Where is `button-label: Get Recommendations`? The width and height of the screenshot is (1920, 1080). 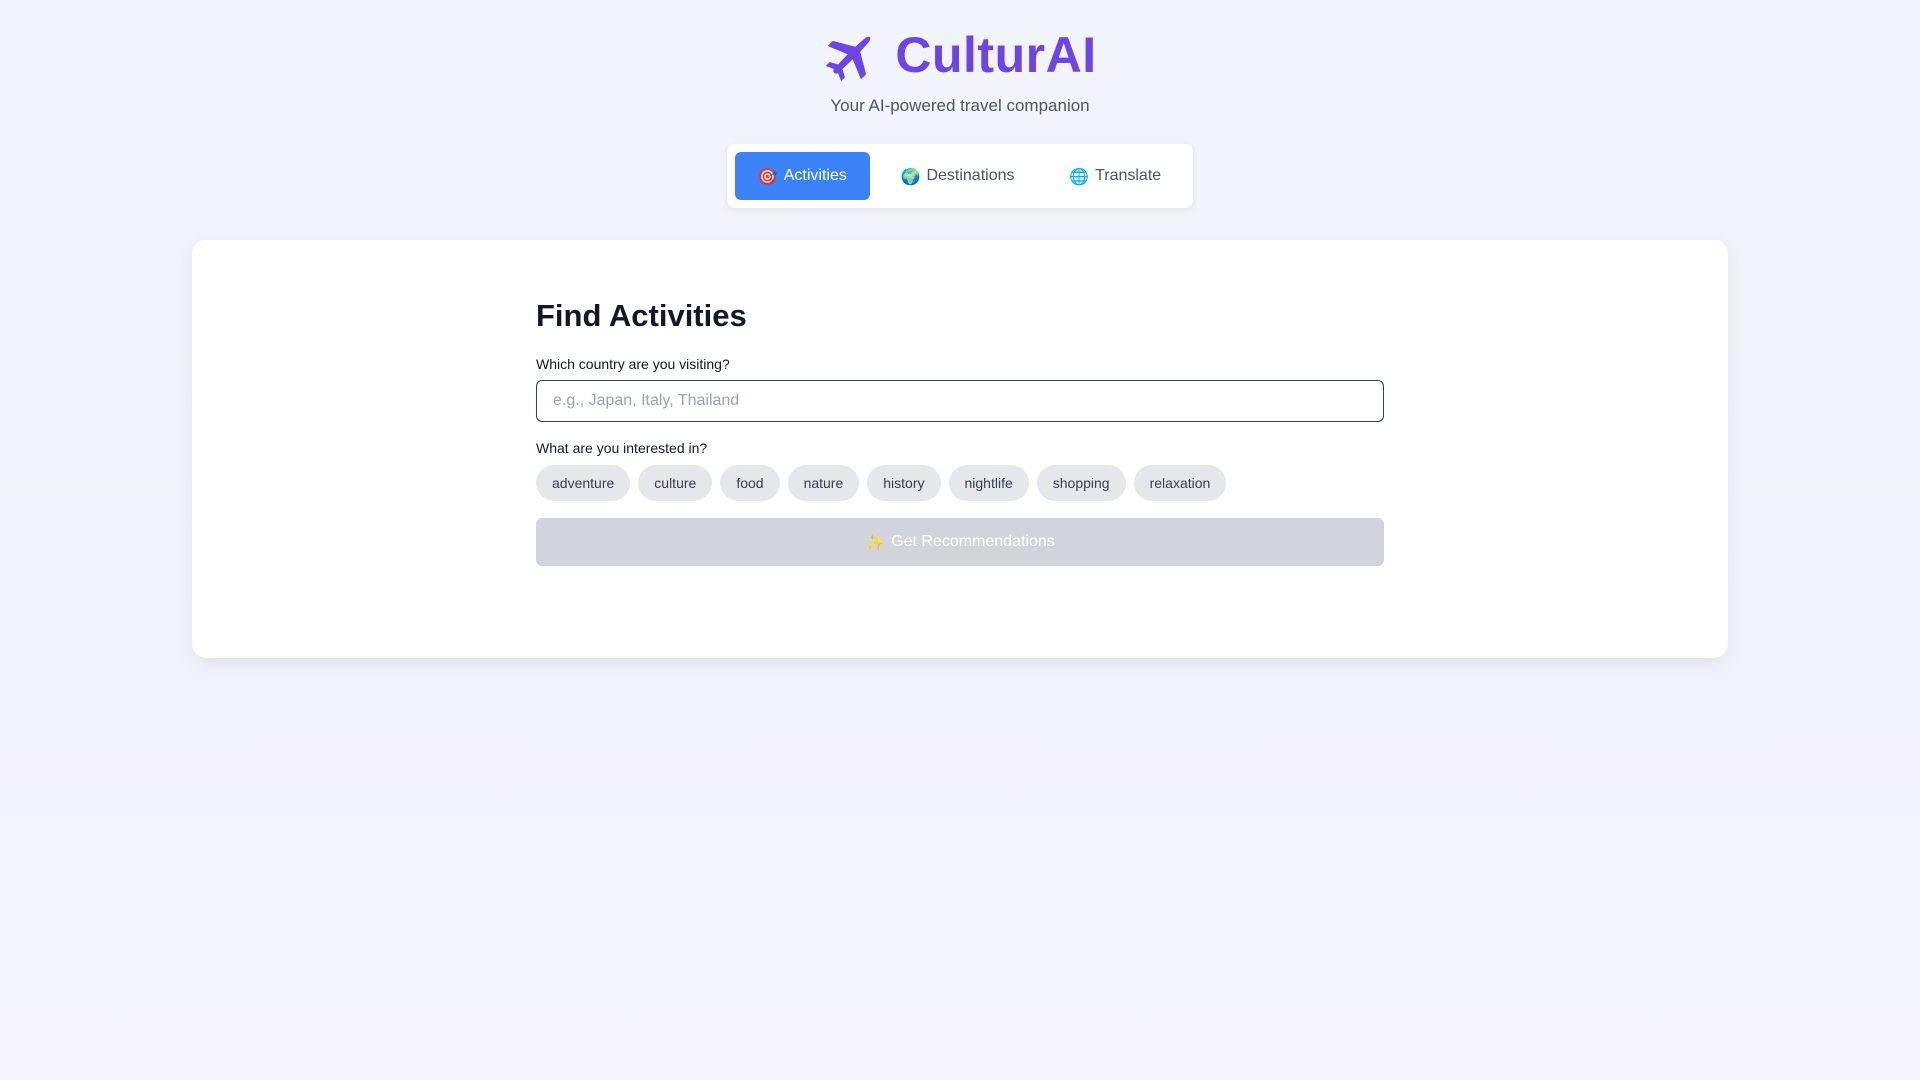
button-label: Get Recommendations is located at coordinates (973, 541).